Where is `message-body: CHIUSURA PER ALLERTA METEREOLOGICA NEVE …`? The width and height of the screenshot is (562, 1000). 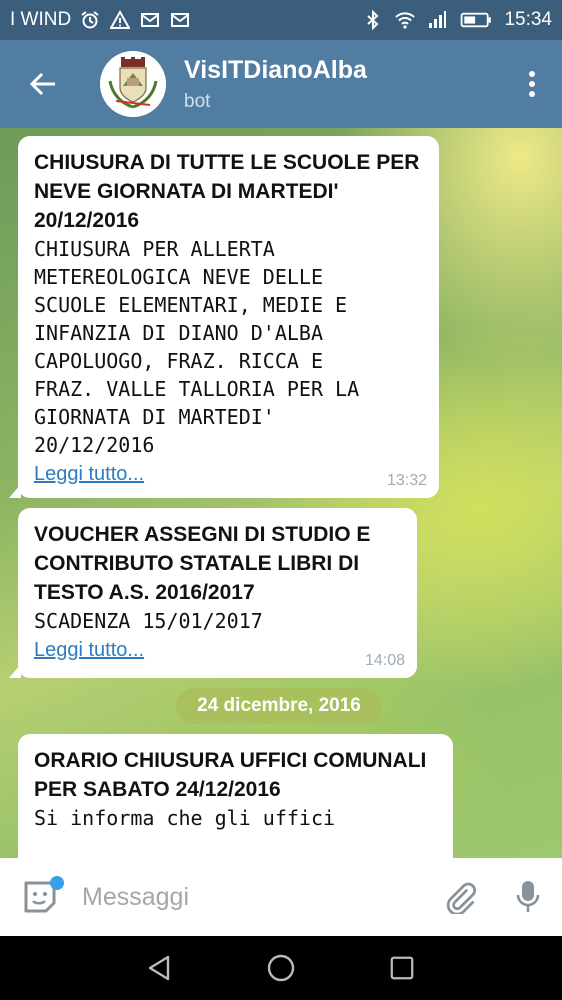 message-body: CHIUSURA PER ALLERTA METEREOLOGICA NEVE … is located at coordinates (197, 347).